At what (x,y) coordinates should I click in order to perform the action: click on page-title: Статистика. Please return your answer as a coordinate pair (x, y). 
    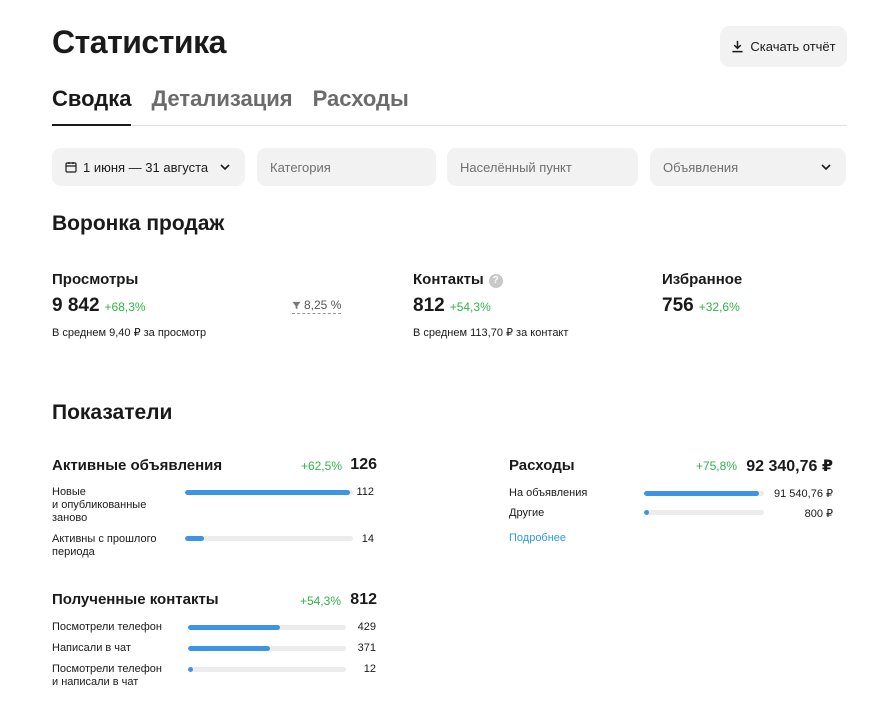
    Looking at the image, I should click on (139, 42).